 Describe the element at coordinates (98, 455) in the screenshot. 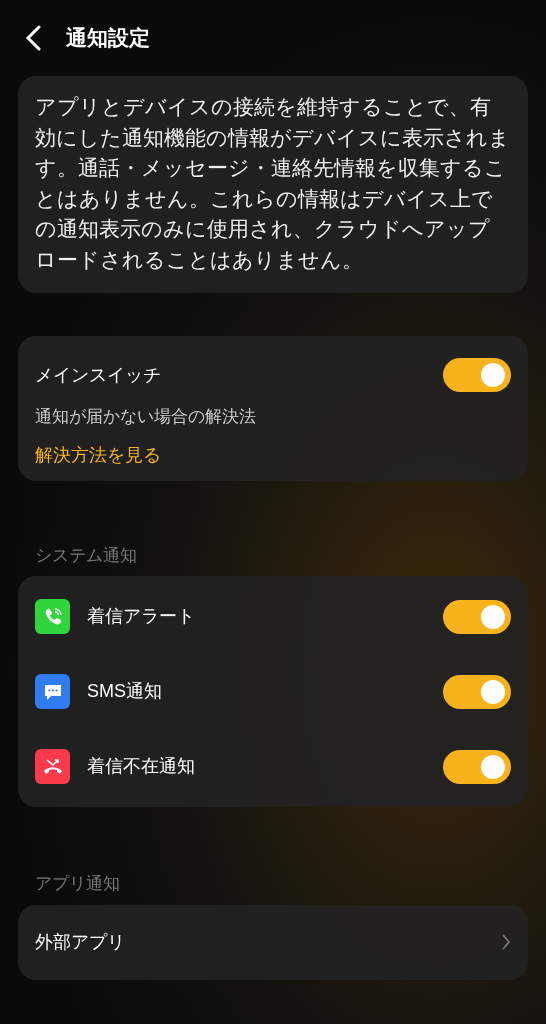

I see `solution-link: 解決方法を見る` at that location.